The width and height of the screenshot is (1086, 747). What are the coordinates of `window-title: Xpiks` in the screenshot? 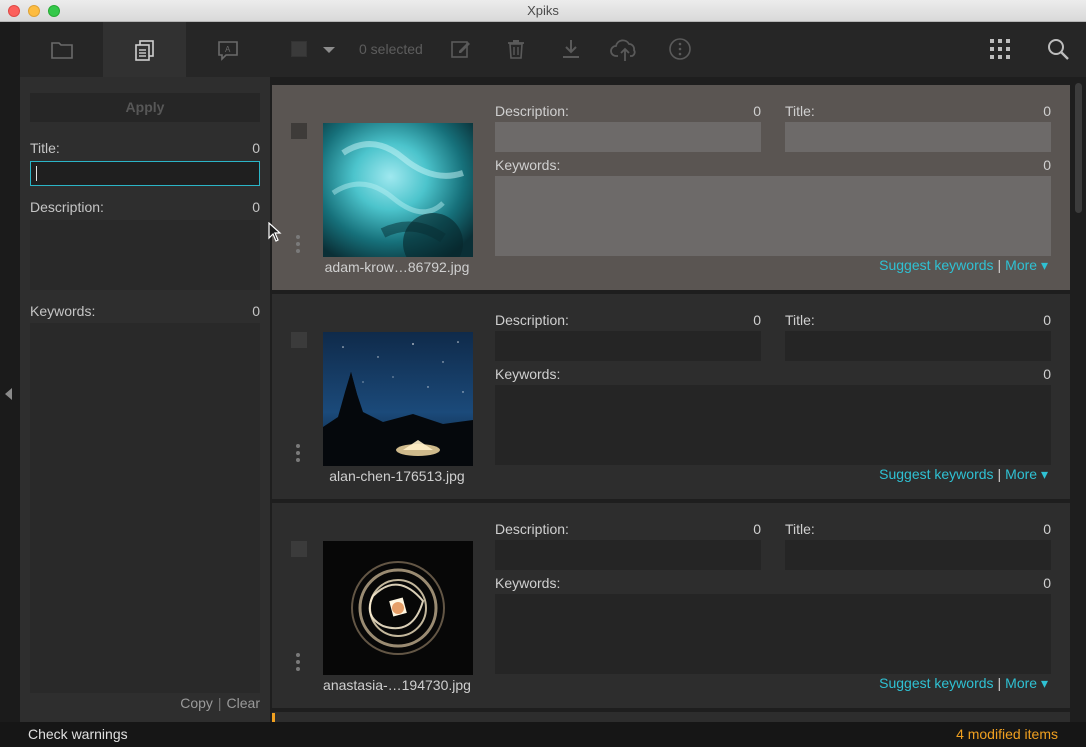 It's located at (543, 10).